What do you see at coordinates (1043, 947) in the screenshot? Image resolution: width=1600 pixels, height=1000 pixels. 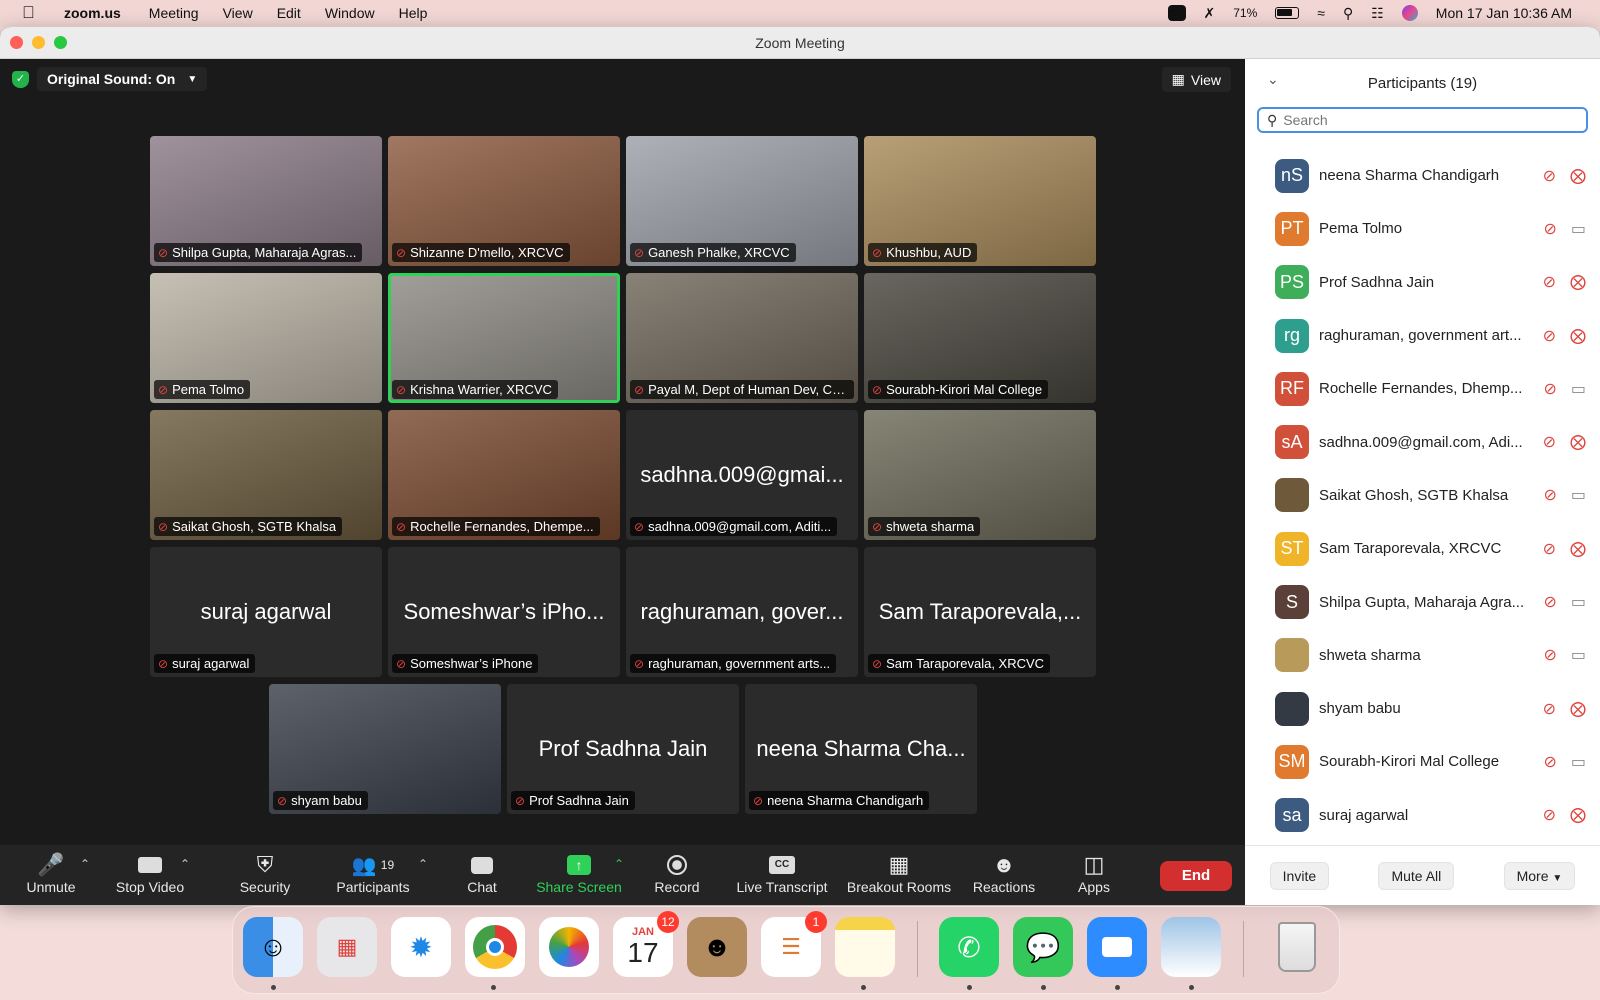 I see `messages-icon: 💬` at bounding box center [1043, 947].